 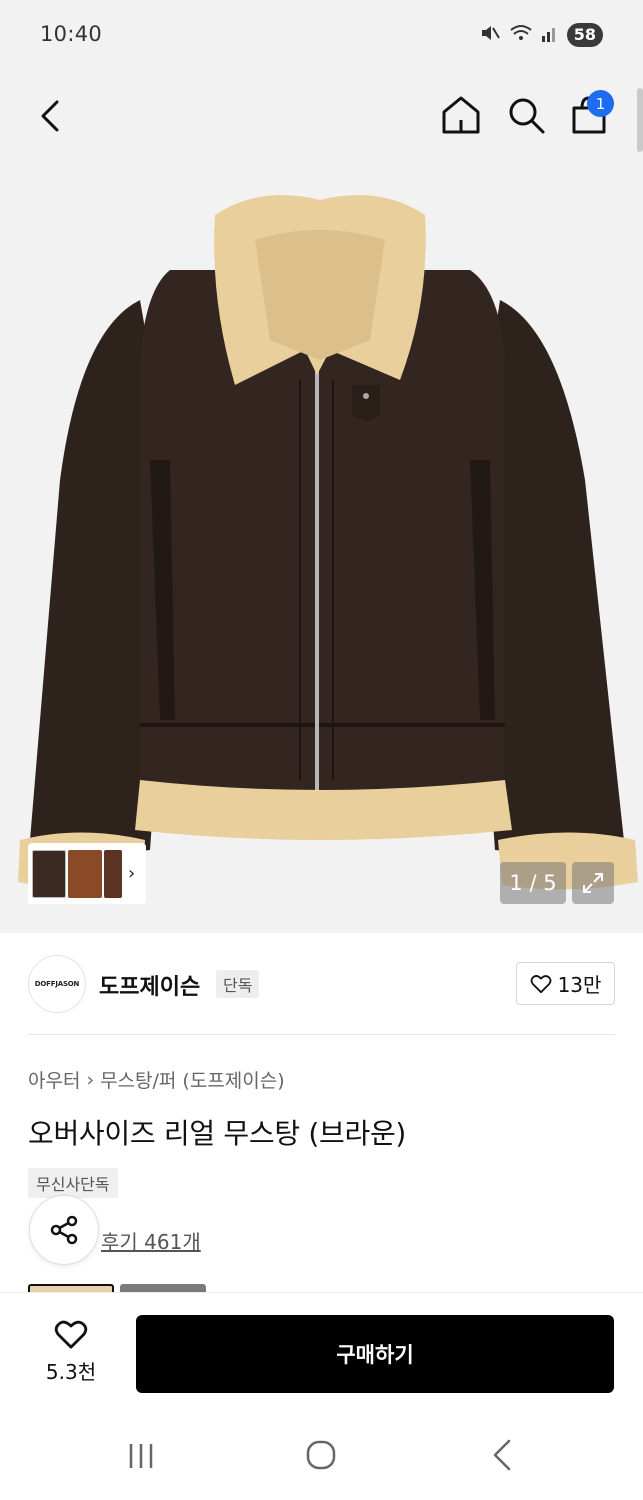 What do you see at coordinates (57, 984) in the screenshot?
I see `brand-logo: DOFFJASON` at bounding box center [57, 984].